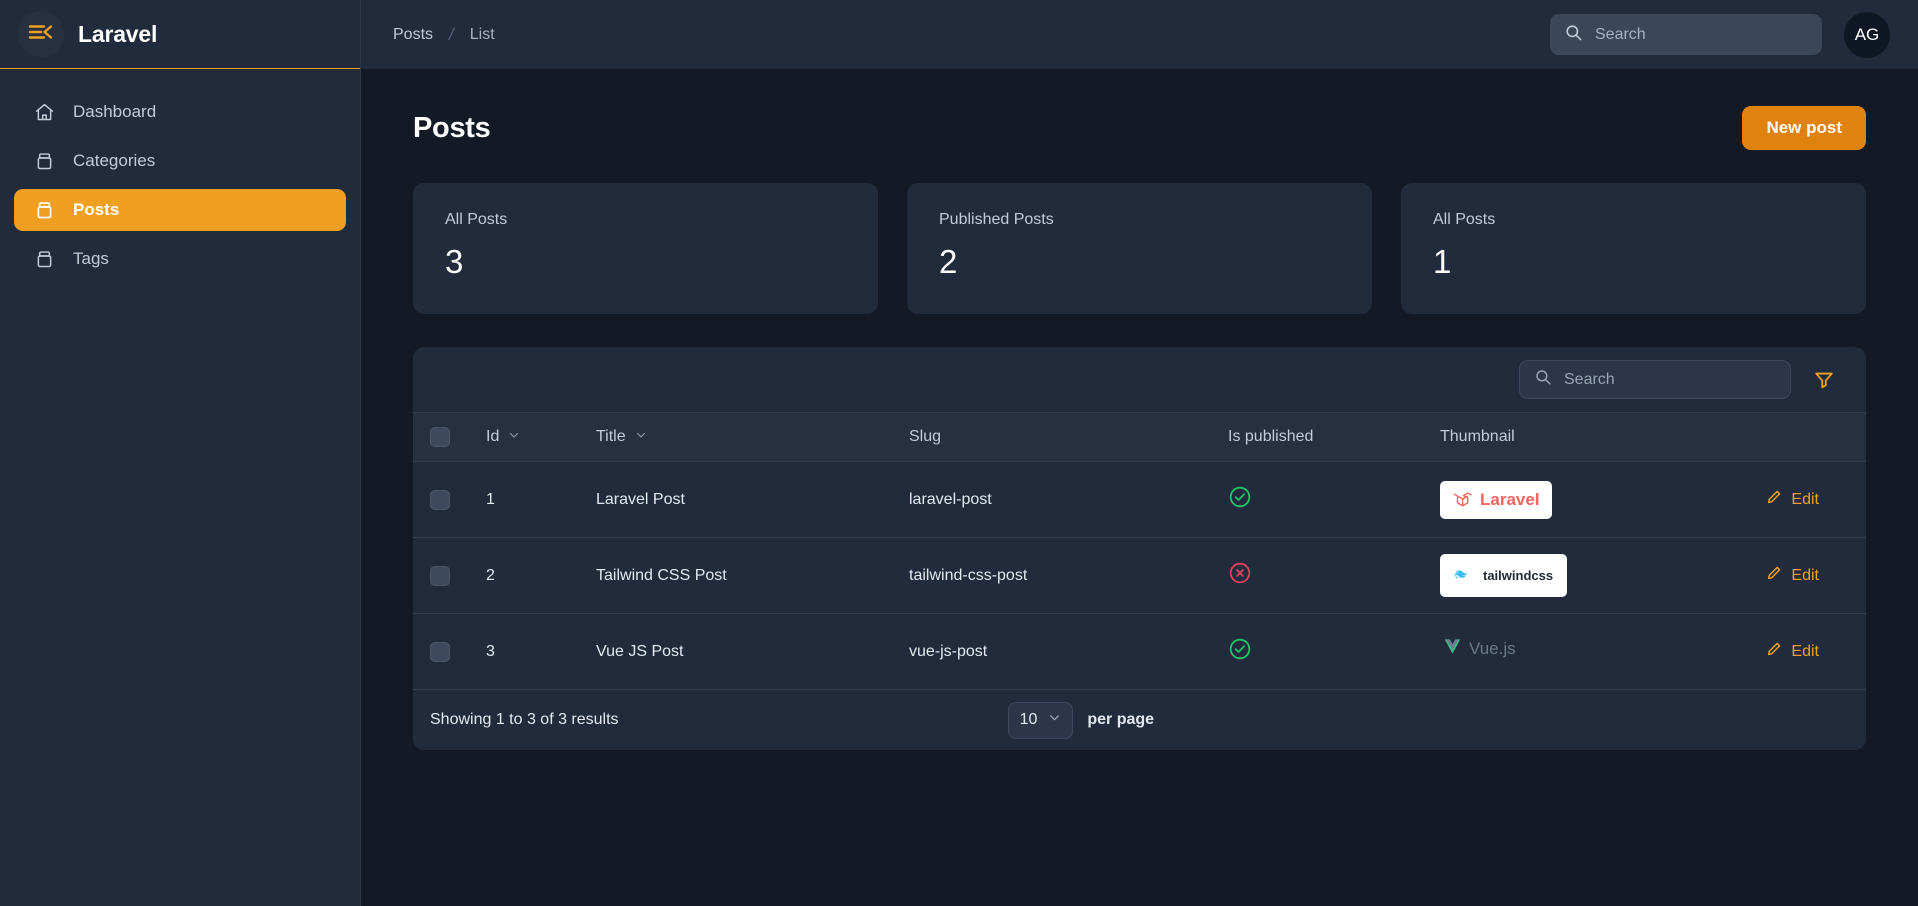 This screenshot has height=906, width=1918. What do you see at coordinates (541, 651) in the screenshot?
I see `cell-id: 3` at bounding box center [541, 651].